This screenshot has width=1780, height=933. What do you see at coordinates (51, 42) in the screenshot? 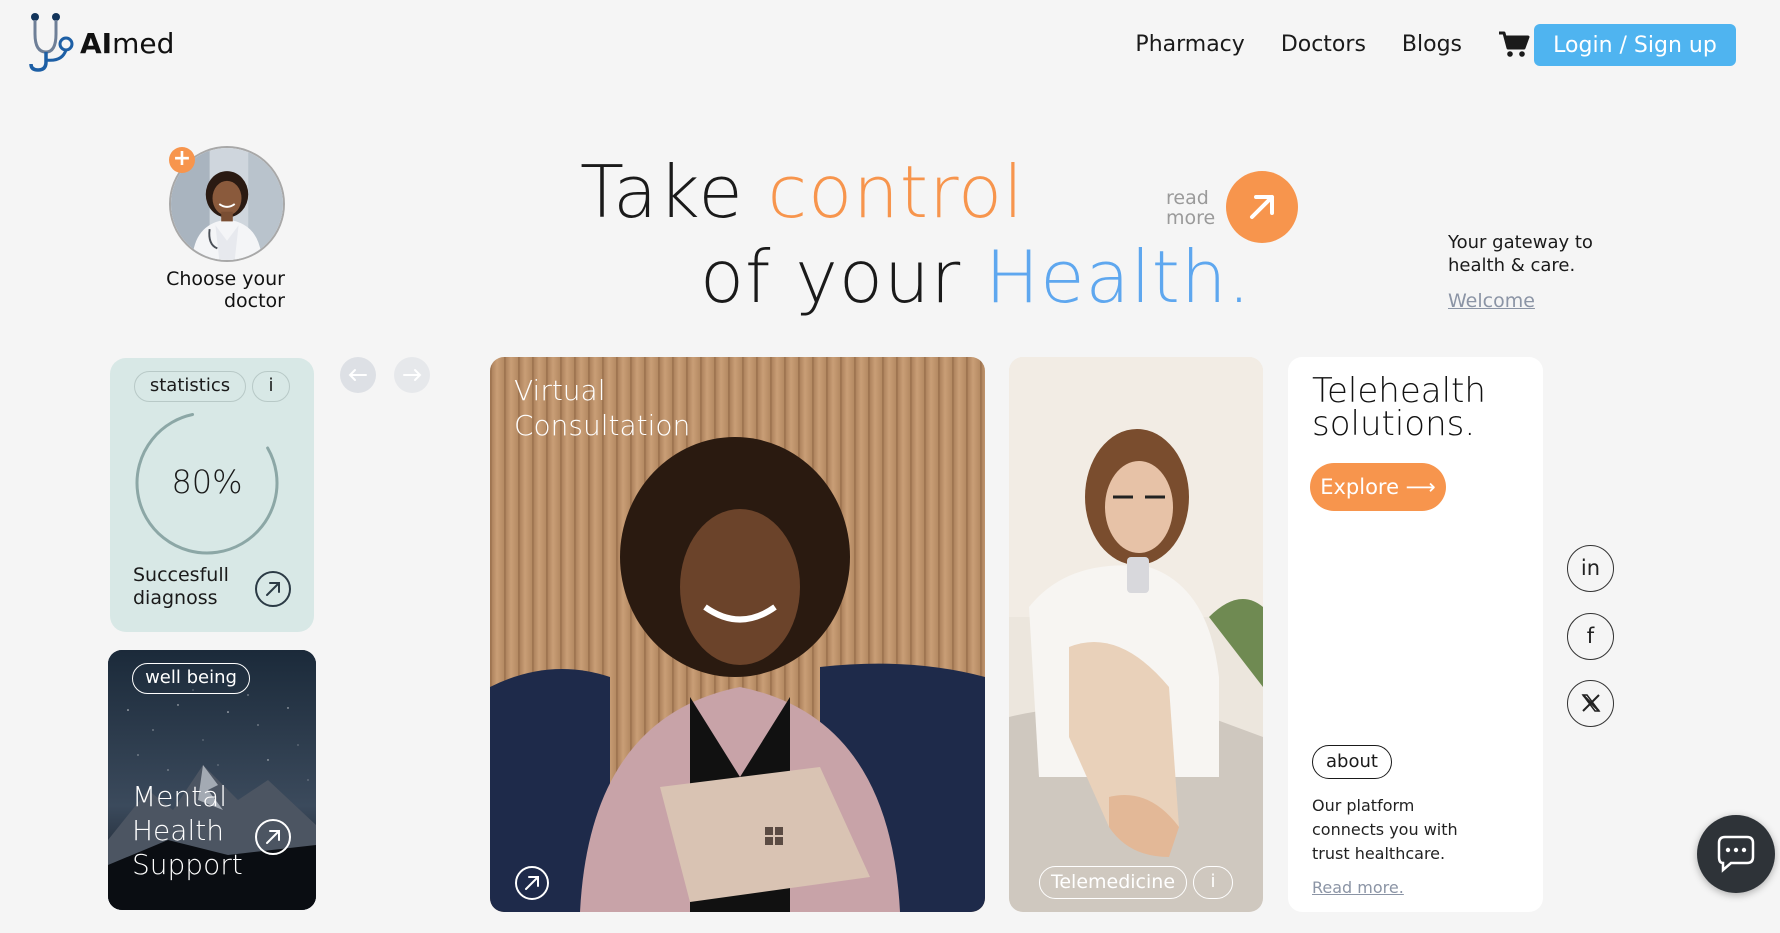
I see `stethoscope-icon` at bounding box center [51, 42].